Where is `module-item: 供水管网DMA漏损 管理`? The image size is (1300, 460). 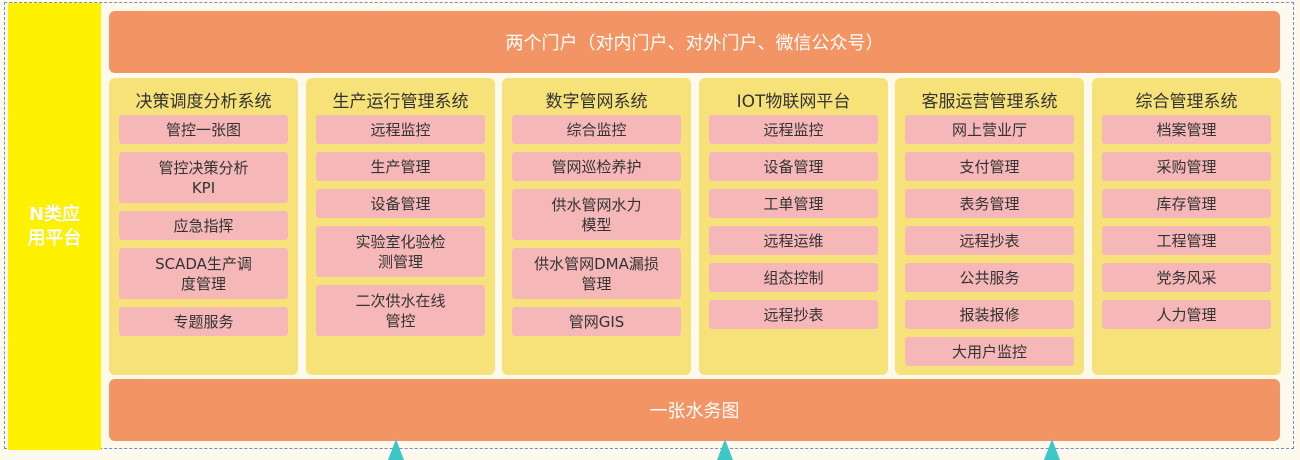 module-item: 供水管网DMA漏损 管理 is located at coordinates (596, 273).